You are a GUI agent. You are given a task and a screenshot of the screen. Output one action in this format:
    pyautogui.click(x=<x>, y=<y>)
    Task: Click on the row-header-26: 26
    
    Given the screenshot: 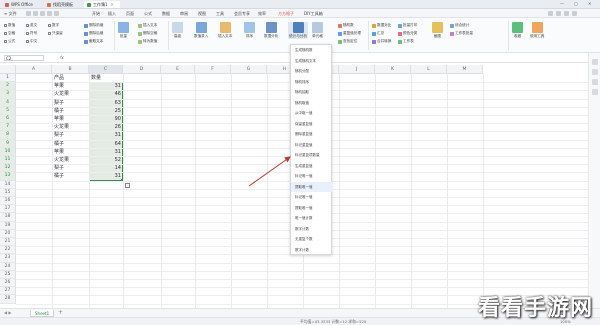 What is the action you would take?
    pyautogui.click(x=8, y=283)
    